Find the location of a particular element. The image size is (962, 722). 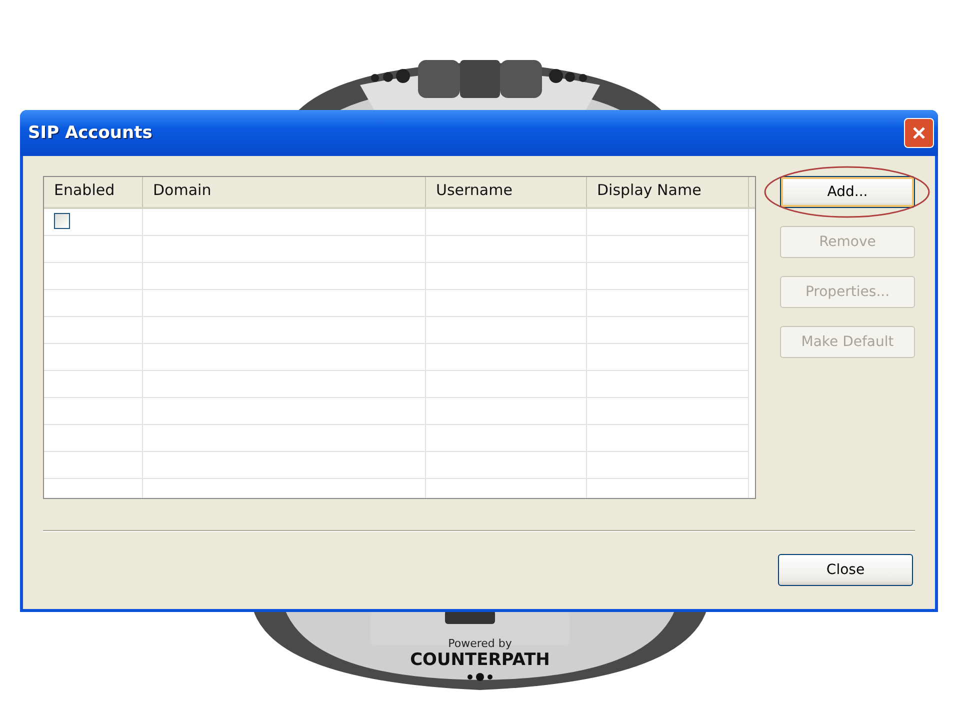

close-icon is located at coordinates (919, 133).